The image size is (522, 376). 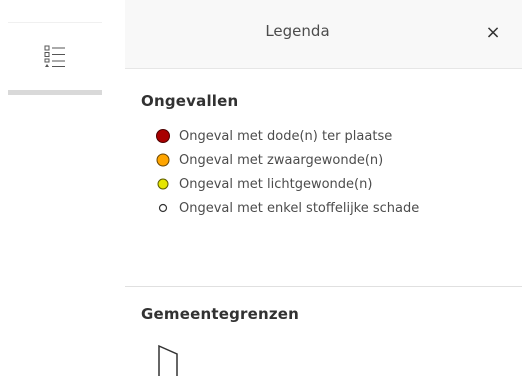 What do you see at coordinates (190, 101) in the screenshot?
I see `section-title-ongevallen: Ongevallen` at bounding box center [190, 101].